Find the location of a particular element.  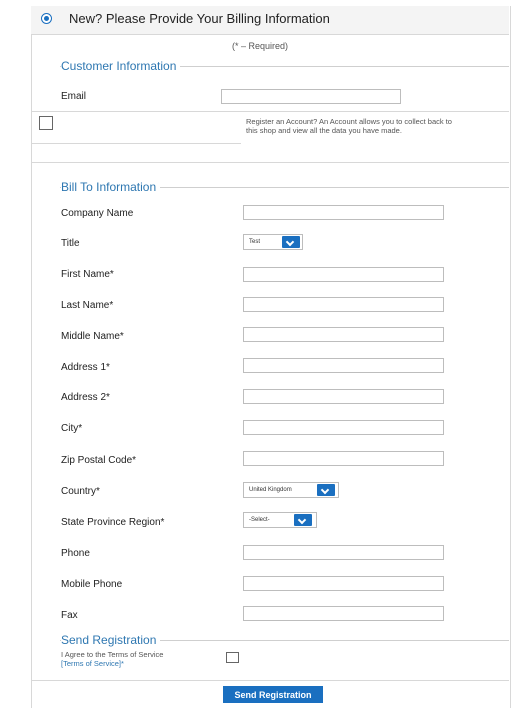

agree-terms-checkbox is located at coordinates (232, 657).